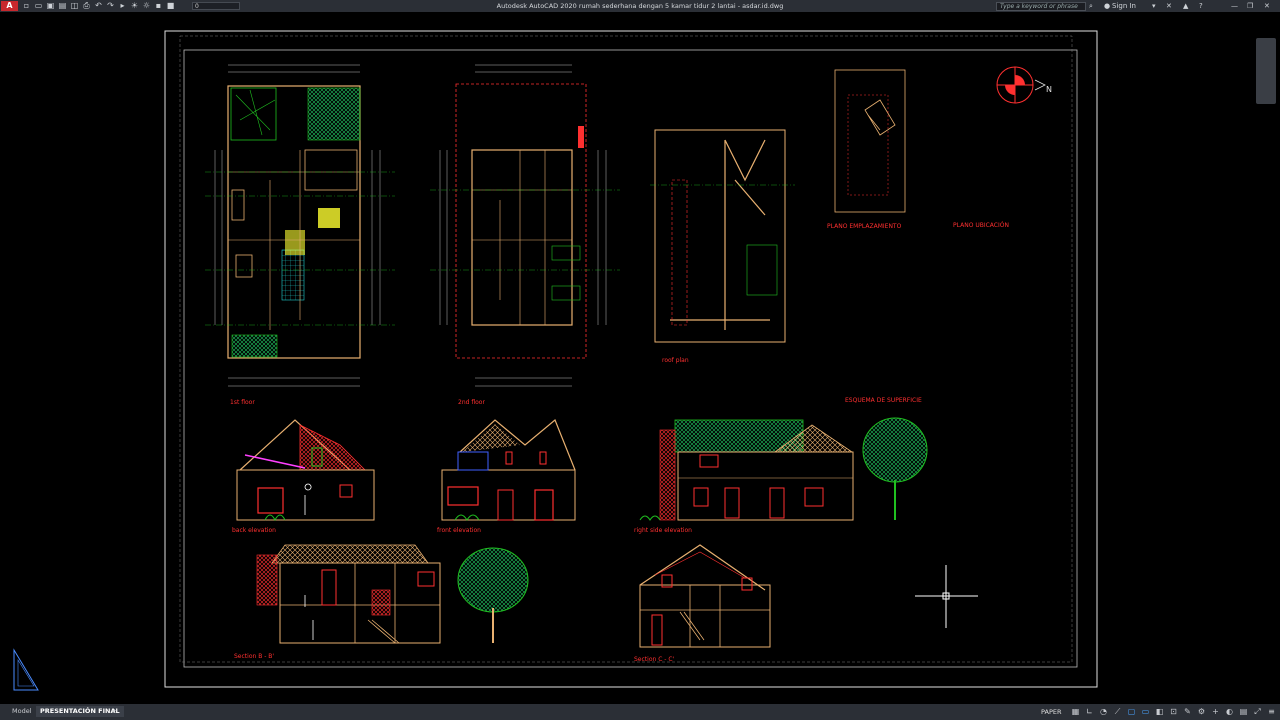  What do you see at coordinates (158, 5) in the screenshot?
I see `layer-lock-icon: ▪` at bounding box center [158, 5].